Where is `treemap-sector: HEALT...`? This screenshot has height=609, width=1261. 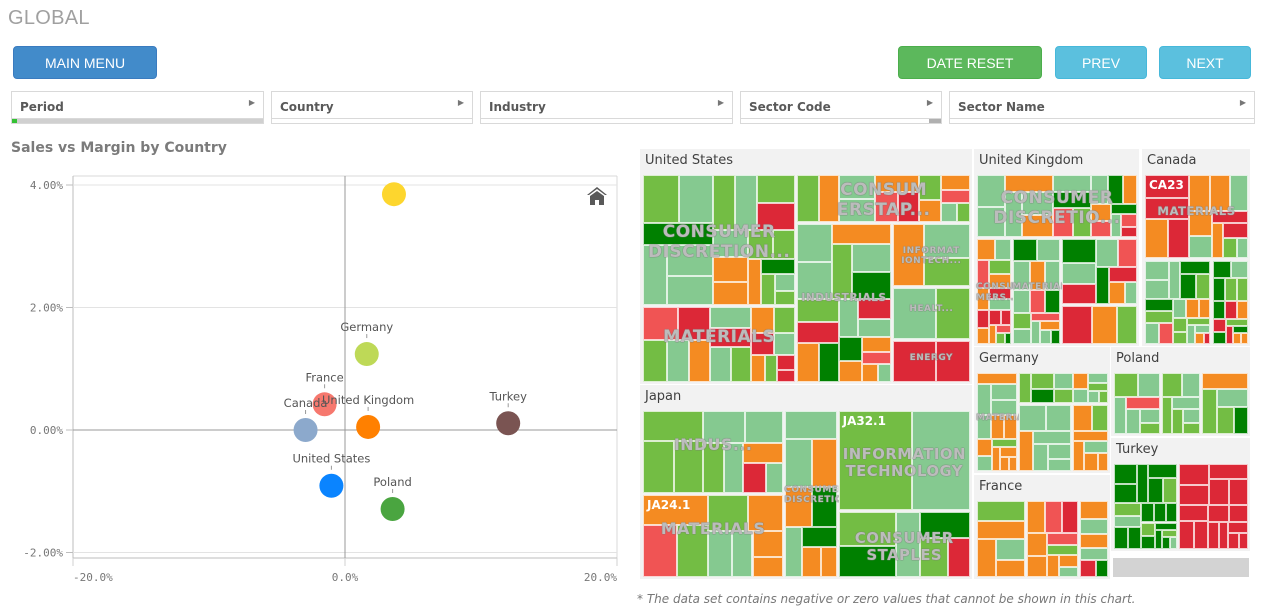
treemap-sector: HEALT... is located at coordinates (931, 313).